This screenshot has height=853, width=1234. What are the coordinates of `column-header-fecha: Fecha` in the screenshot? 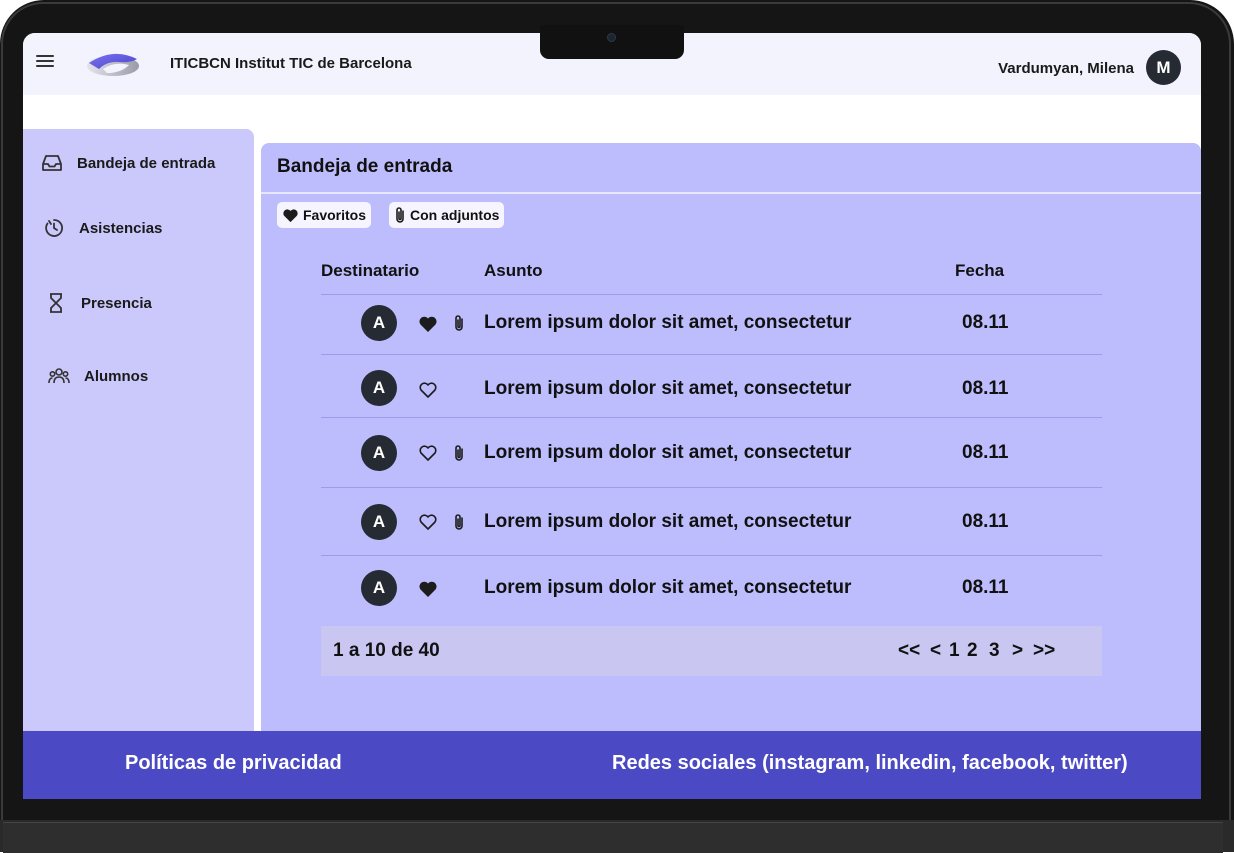 It's located at (979, 271).